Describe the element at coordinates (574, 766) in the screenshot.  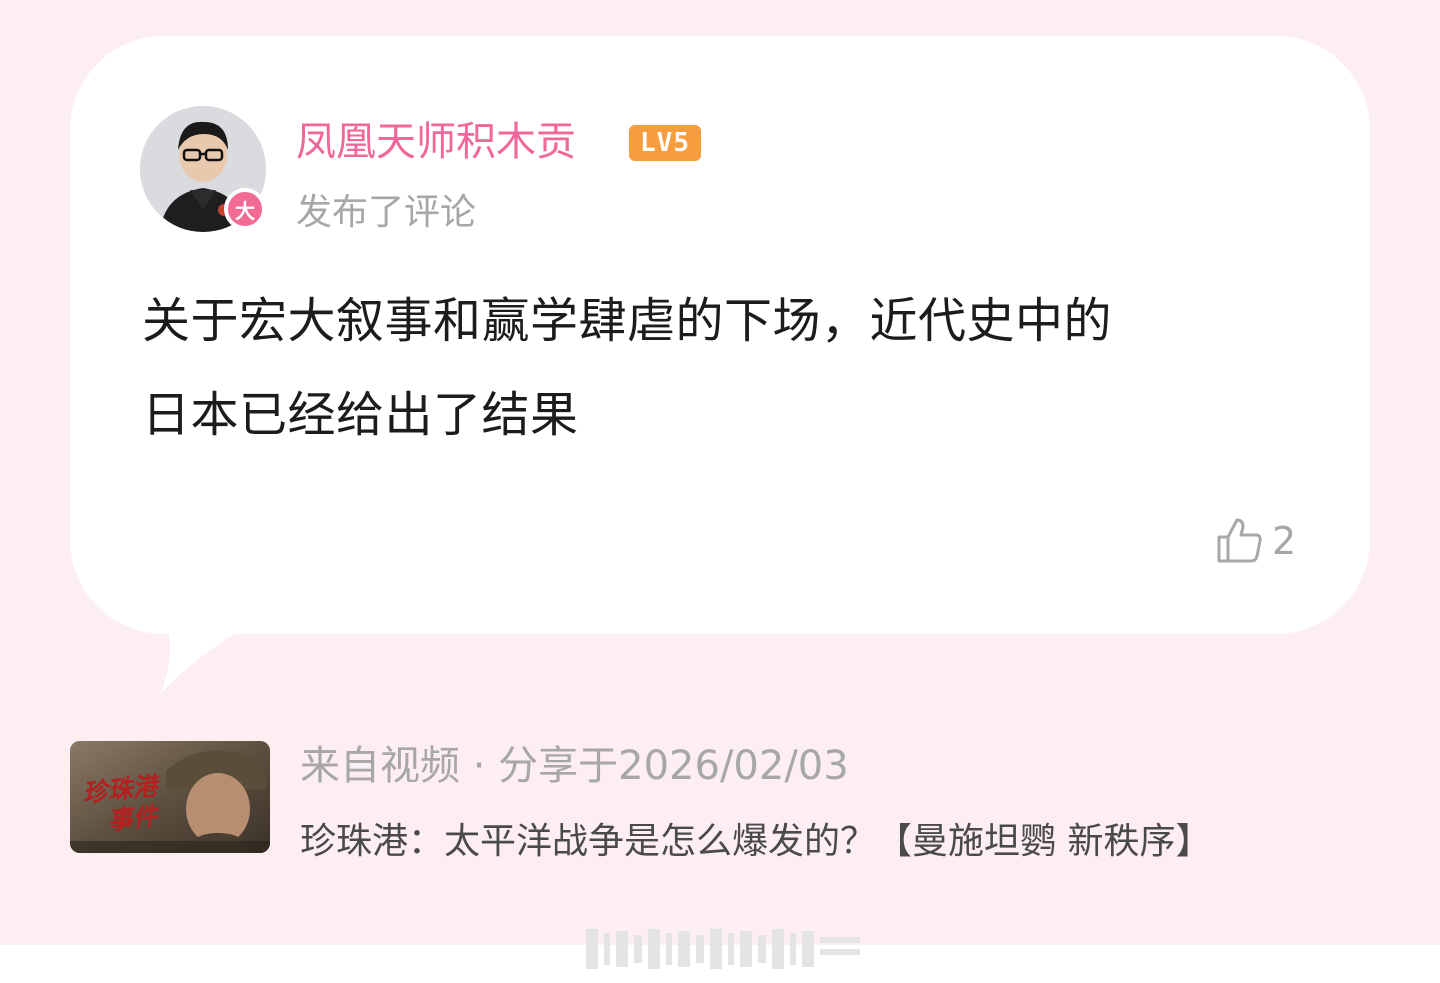
I see `source-meta: 来自视频 · 分享于2026/02/03` at that location.